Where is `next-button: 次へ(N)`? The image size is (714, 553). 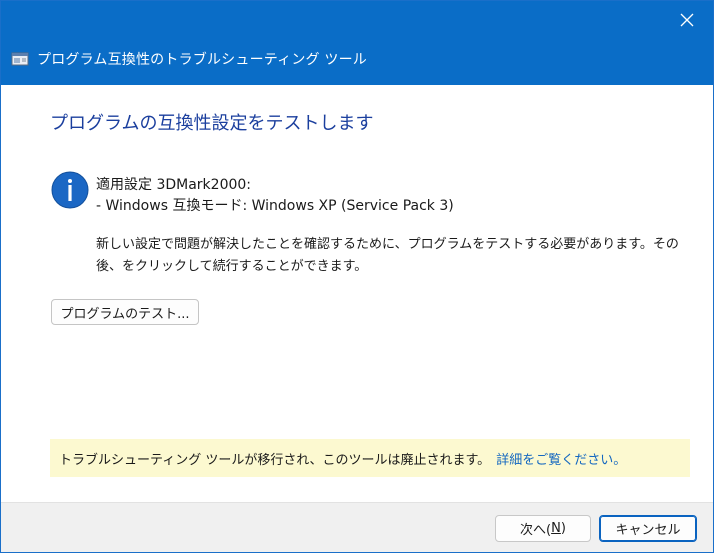 next-button: 次へ(N) is located at coordinates (543, 528).